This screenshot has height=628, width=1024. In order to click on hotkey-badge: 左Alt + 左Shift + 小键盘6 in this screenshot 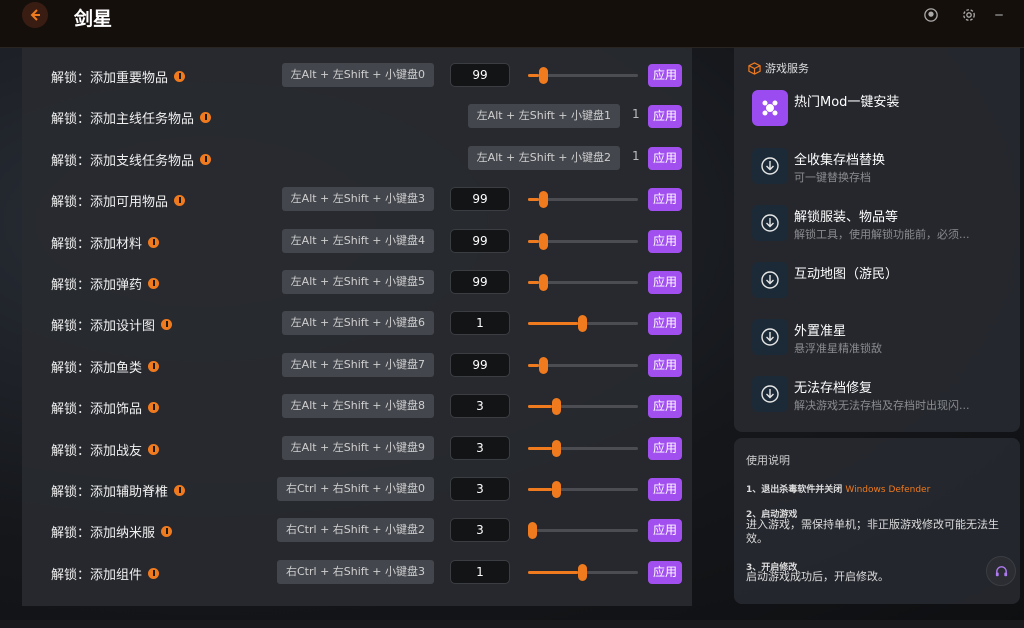, I will do `click(357, 323)`.